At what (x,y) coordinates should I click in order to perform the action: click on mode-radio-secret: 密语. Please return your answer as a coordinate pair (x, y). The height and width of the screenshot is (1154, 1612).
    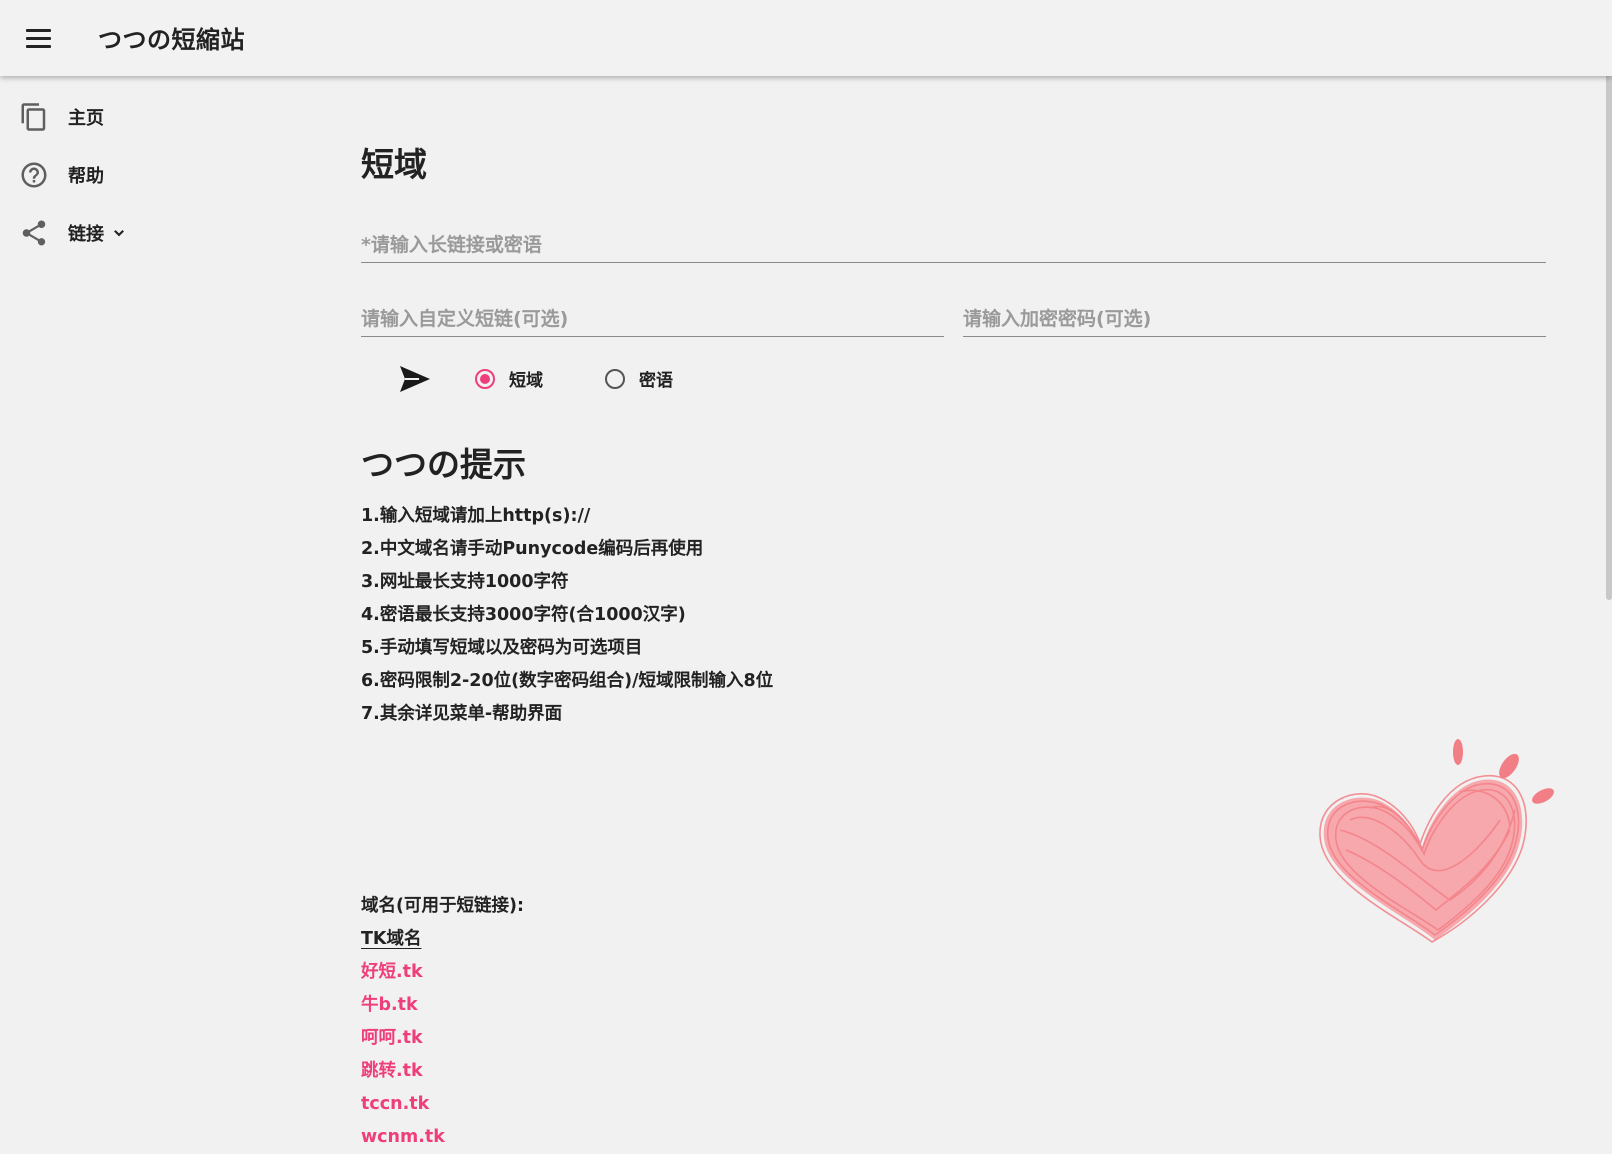
    Looking at the image, I should click on (639, 378).